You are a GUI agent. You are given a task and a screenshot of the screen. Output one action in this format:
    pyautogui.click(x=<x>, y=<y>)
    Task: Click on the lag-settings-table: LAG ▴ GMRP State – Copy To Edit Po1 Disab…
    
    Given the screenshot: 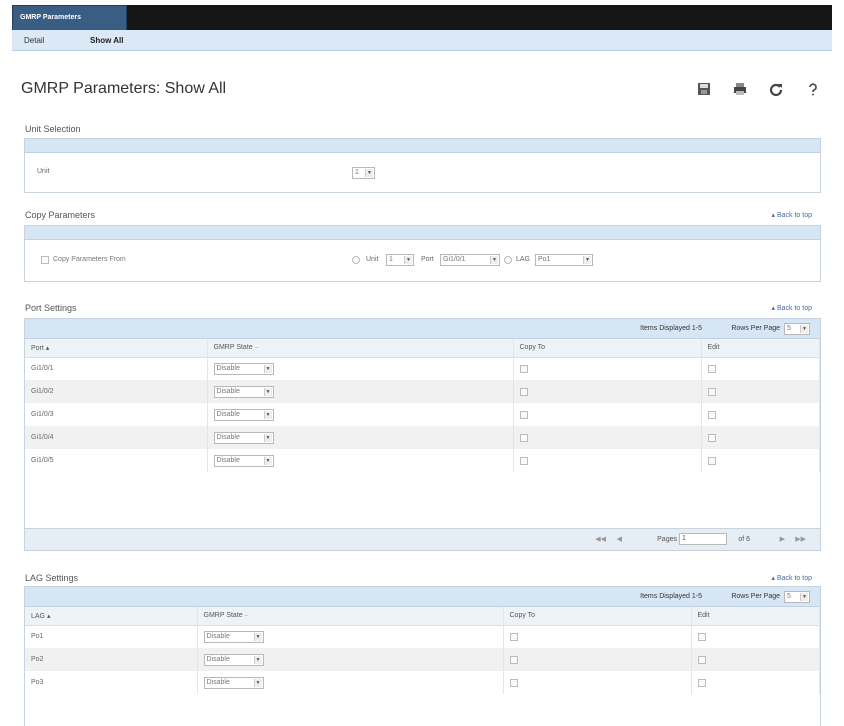 What is the action you would take?
    pyautogui.click(x=422, y=650)
    